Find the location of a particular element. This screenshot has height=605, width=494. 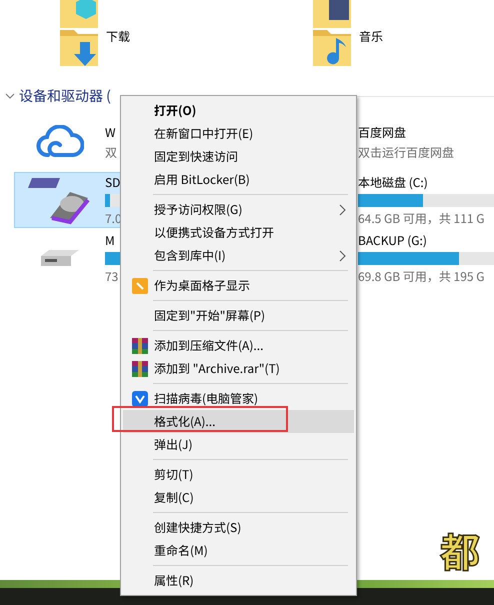

drive-name: M is located at coordinates (110, 240).